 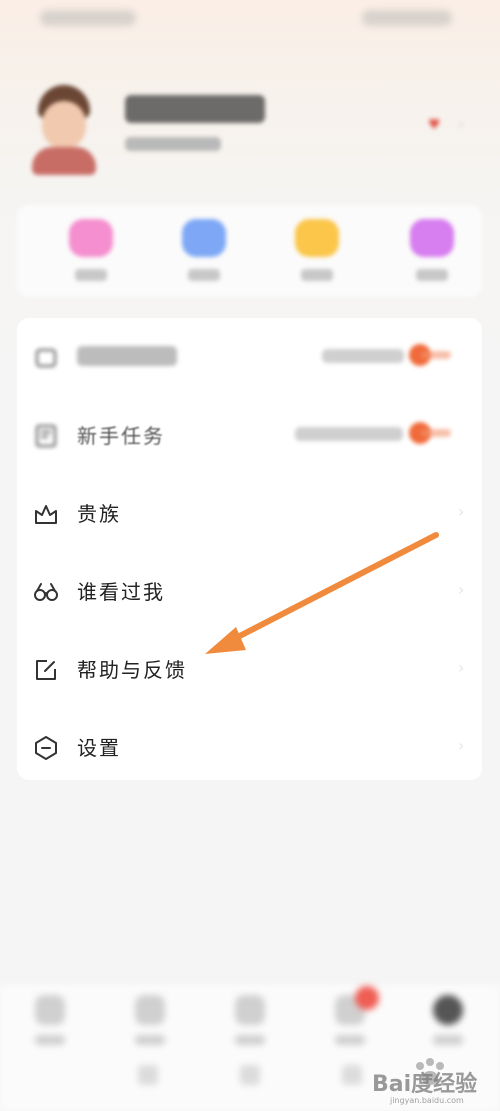 What do you see at coordinates (148, 1075) in the screenshot?
I see `system-nav-menu` at bounding box center [148, 1075].